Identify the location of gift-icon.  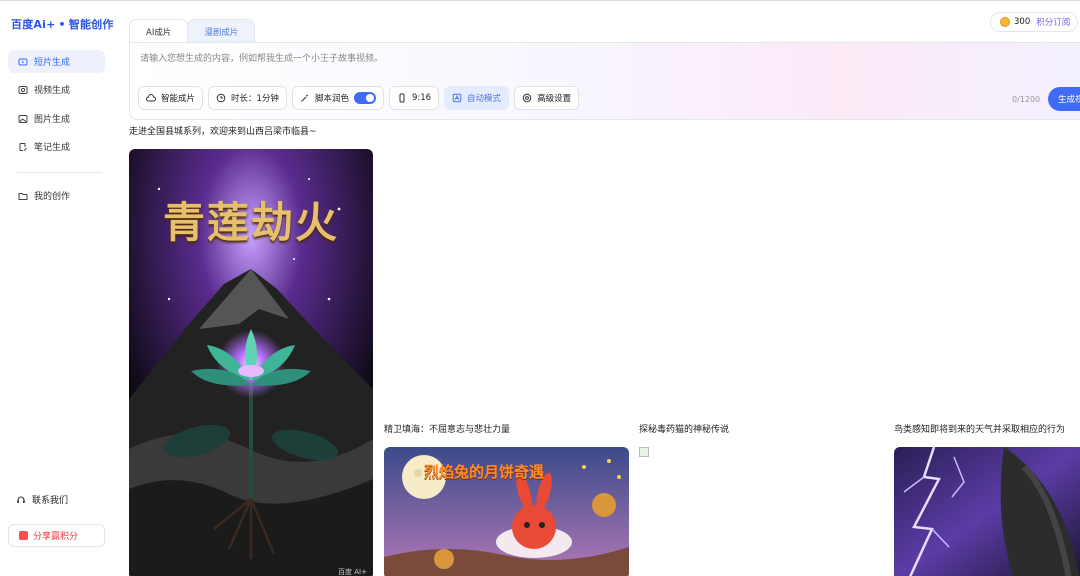
(23, 535).